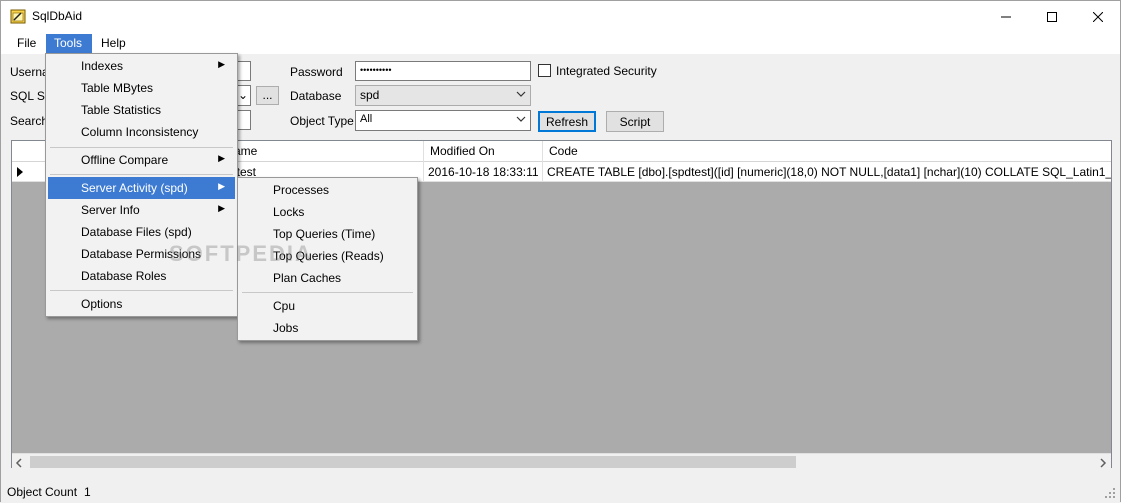  Describe the element at coordinates (29, 121) in the screenshot. I see `search-label: Search` at that location.